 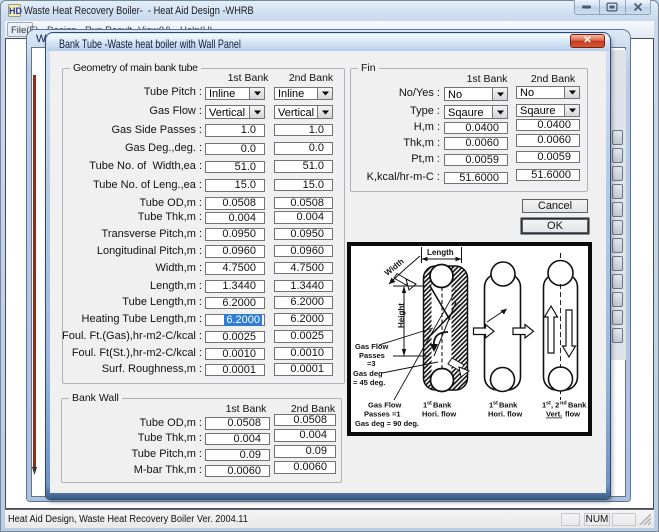 I want to click on svg-text: =3, so click(x=371, y=363).